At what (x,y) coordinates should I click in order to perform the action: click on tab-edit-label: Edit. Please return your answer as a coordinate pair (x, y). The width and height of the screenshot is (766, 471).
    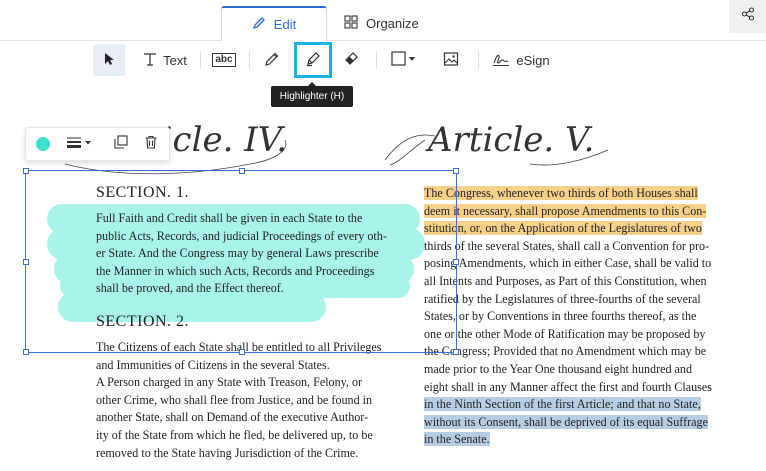
    Looking at the image, I should click on (285, 24).